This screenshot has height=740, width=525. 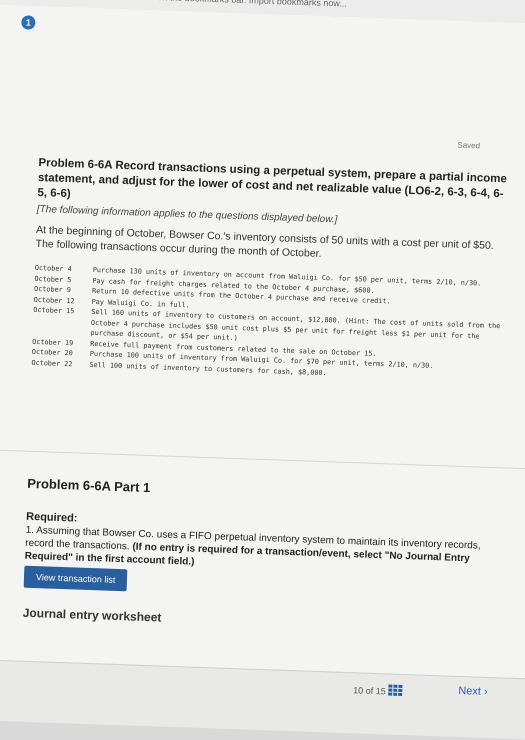 I want to click on navigation-bar: 10 of 15 Next ›, so click(x=262, y=699).